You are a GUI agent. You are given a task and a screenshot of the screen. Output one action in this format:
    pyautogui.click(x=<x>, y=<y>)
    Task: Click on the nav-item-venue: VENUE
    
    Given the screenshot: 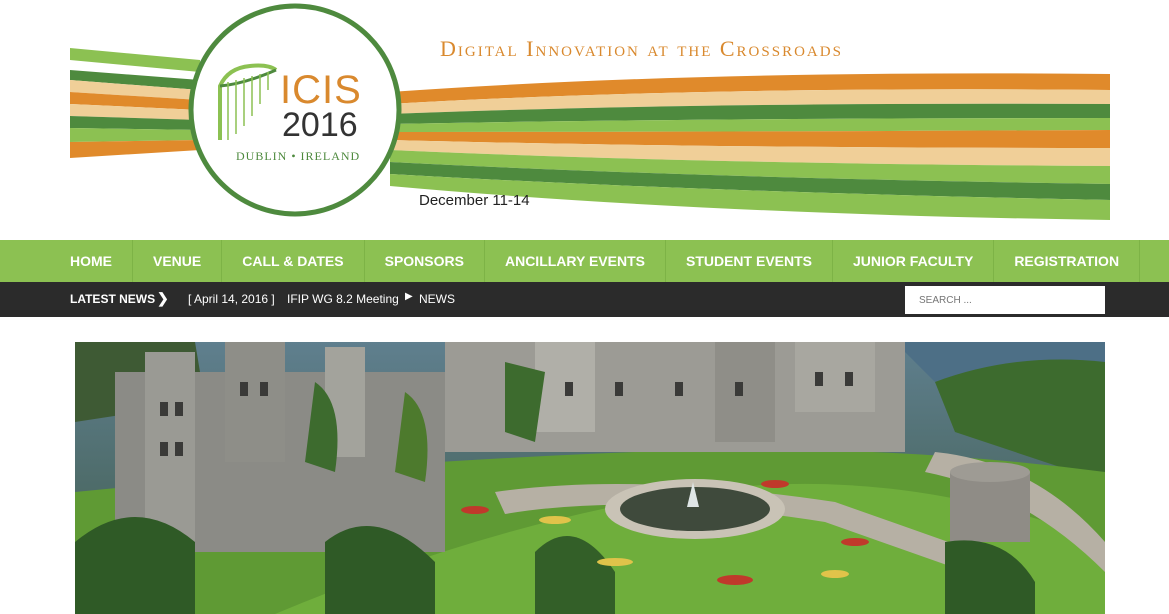 What is the action you would take?
    pyautogui.click(x=178, y=261)
    